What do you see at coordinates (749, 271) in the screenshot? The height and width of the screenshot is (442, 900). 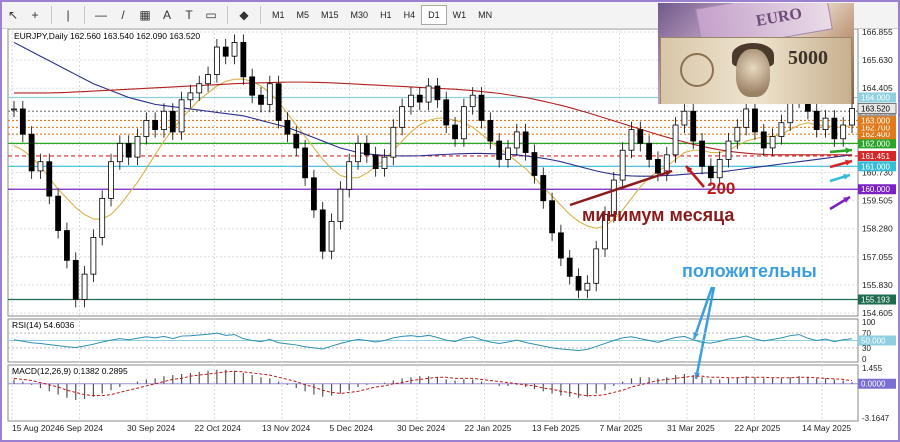 I see `annotation-positive: положительны` at bounding box center [749, 271].